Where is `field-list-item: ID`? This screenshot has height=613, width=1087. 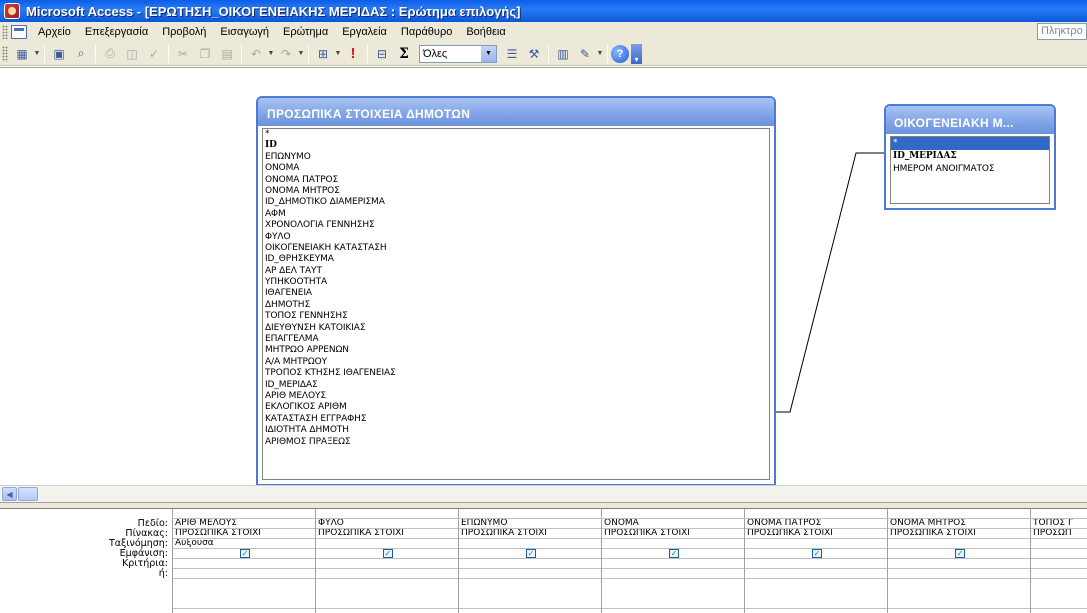 field-list-item: ID is located at coordinates (516, 145).